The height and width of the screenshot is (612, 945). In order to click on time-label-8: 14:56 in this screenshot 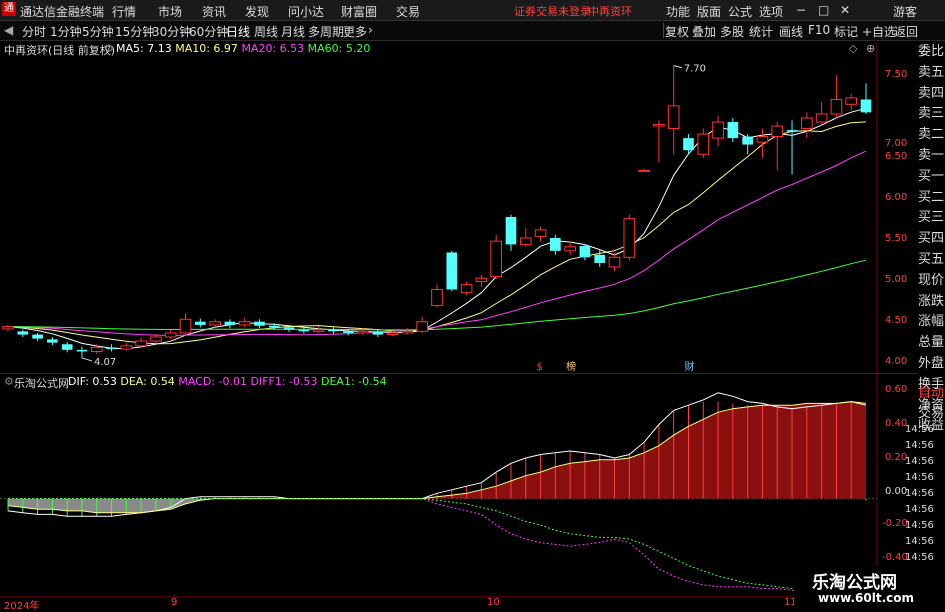, I will do `click(919, 541)`.